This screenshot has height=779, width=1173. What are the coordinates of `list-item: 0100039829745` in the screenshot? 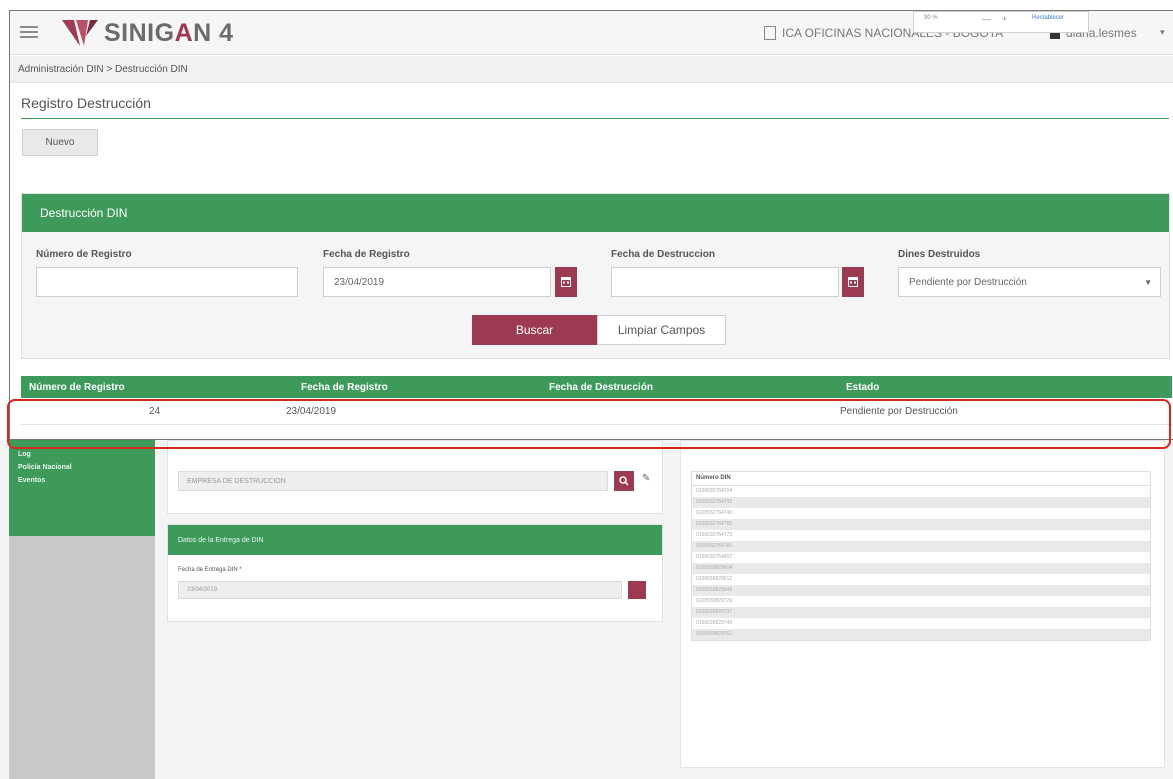 It's located at (714, 623).